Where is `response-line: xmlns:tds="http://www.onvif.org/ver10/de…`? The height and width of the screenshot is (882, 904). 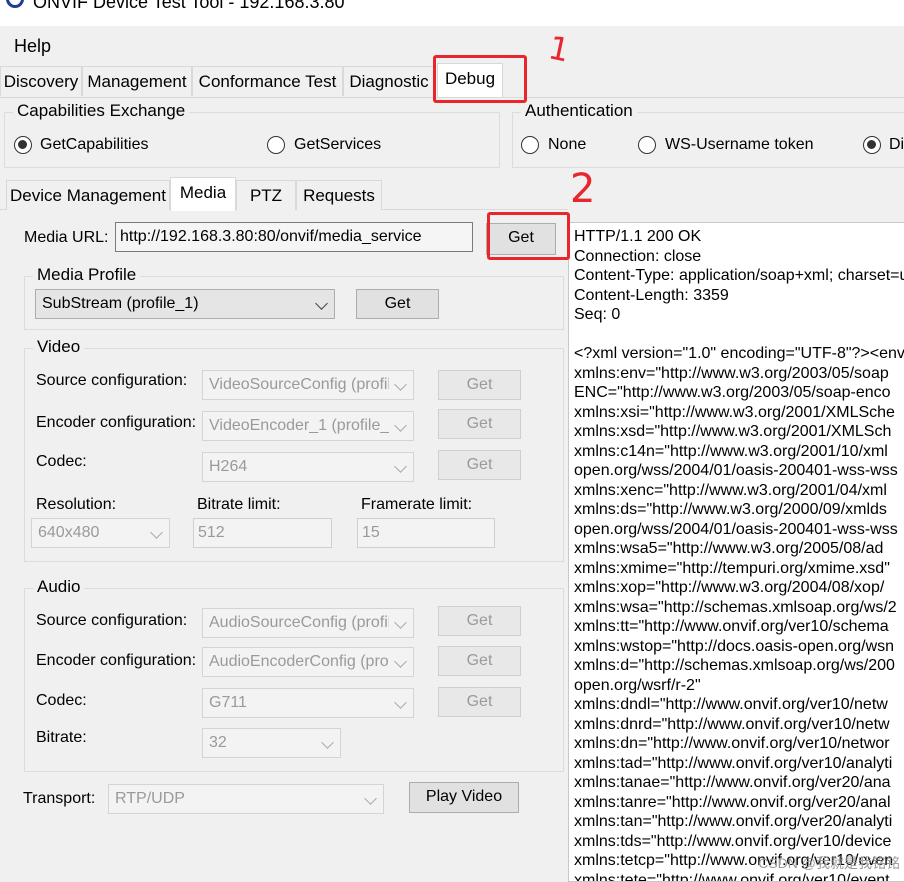
response-line: xmlns:tds="http://www.onvif.org/ver10/de… is located at coordinates (739, 842).